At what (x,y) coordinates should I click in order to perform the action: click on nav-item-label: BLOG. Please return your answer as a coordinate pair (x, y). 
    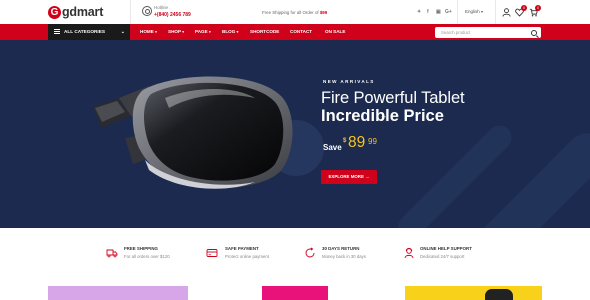
    Looking at the image, I should click on (229, 31).